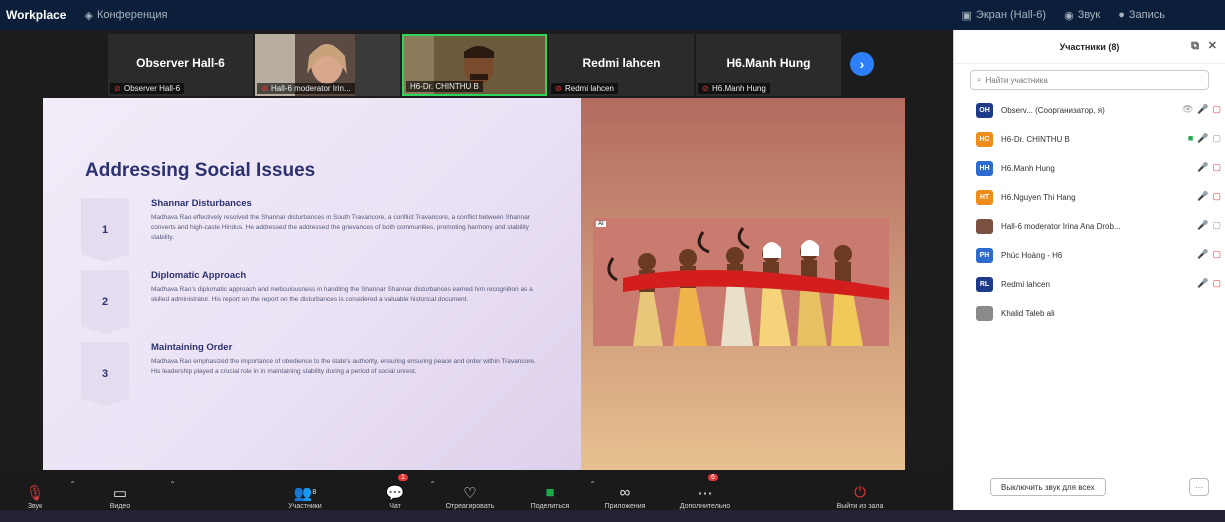  Describe the element at coordinates (612, 516) in the screenshot. I see `os-taskbar` at that location.